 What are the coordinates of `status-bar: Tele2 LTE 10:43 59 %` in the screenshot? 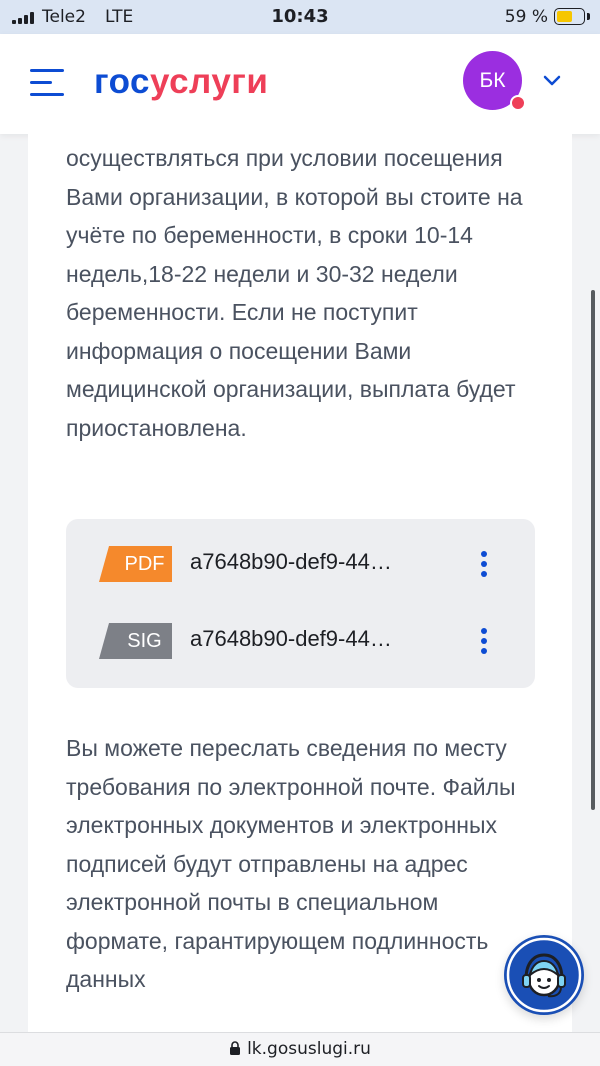 It's located at (300, 17).